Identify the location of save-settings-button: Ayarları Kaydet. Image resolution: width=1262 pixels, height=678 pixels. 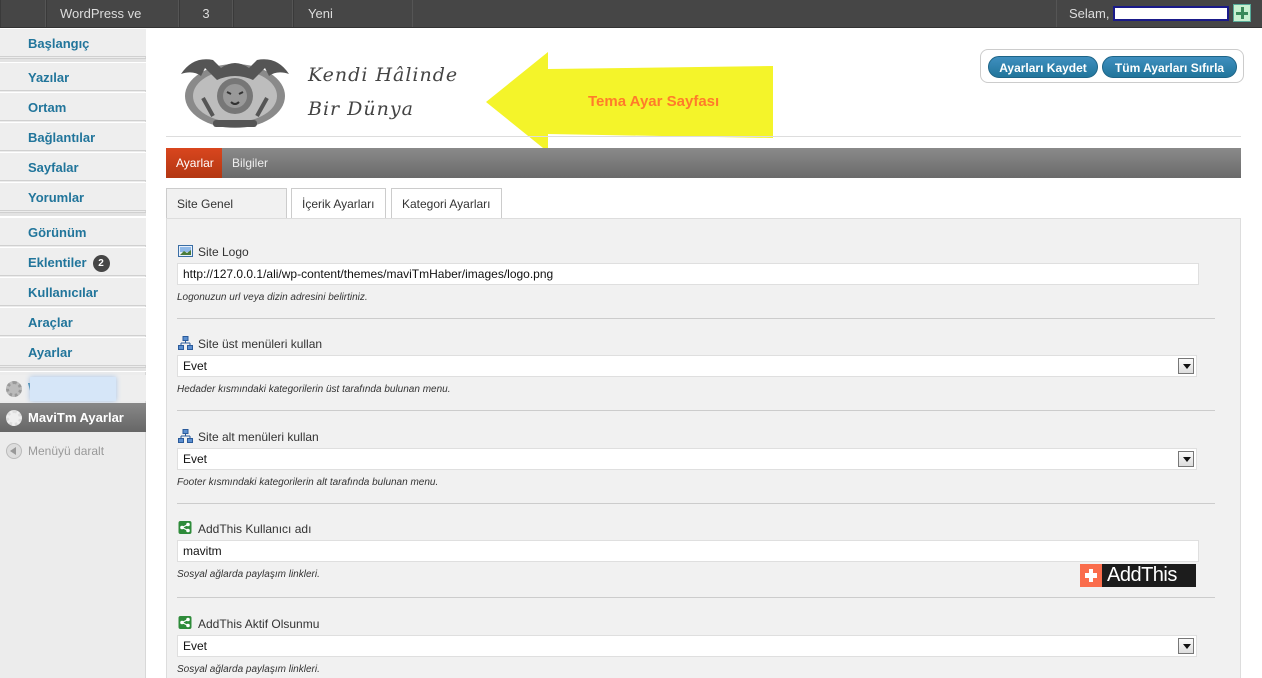
(1043, 67).